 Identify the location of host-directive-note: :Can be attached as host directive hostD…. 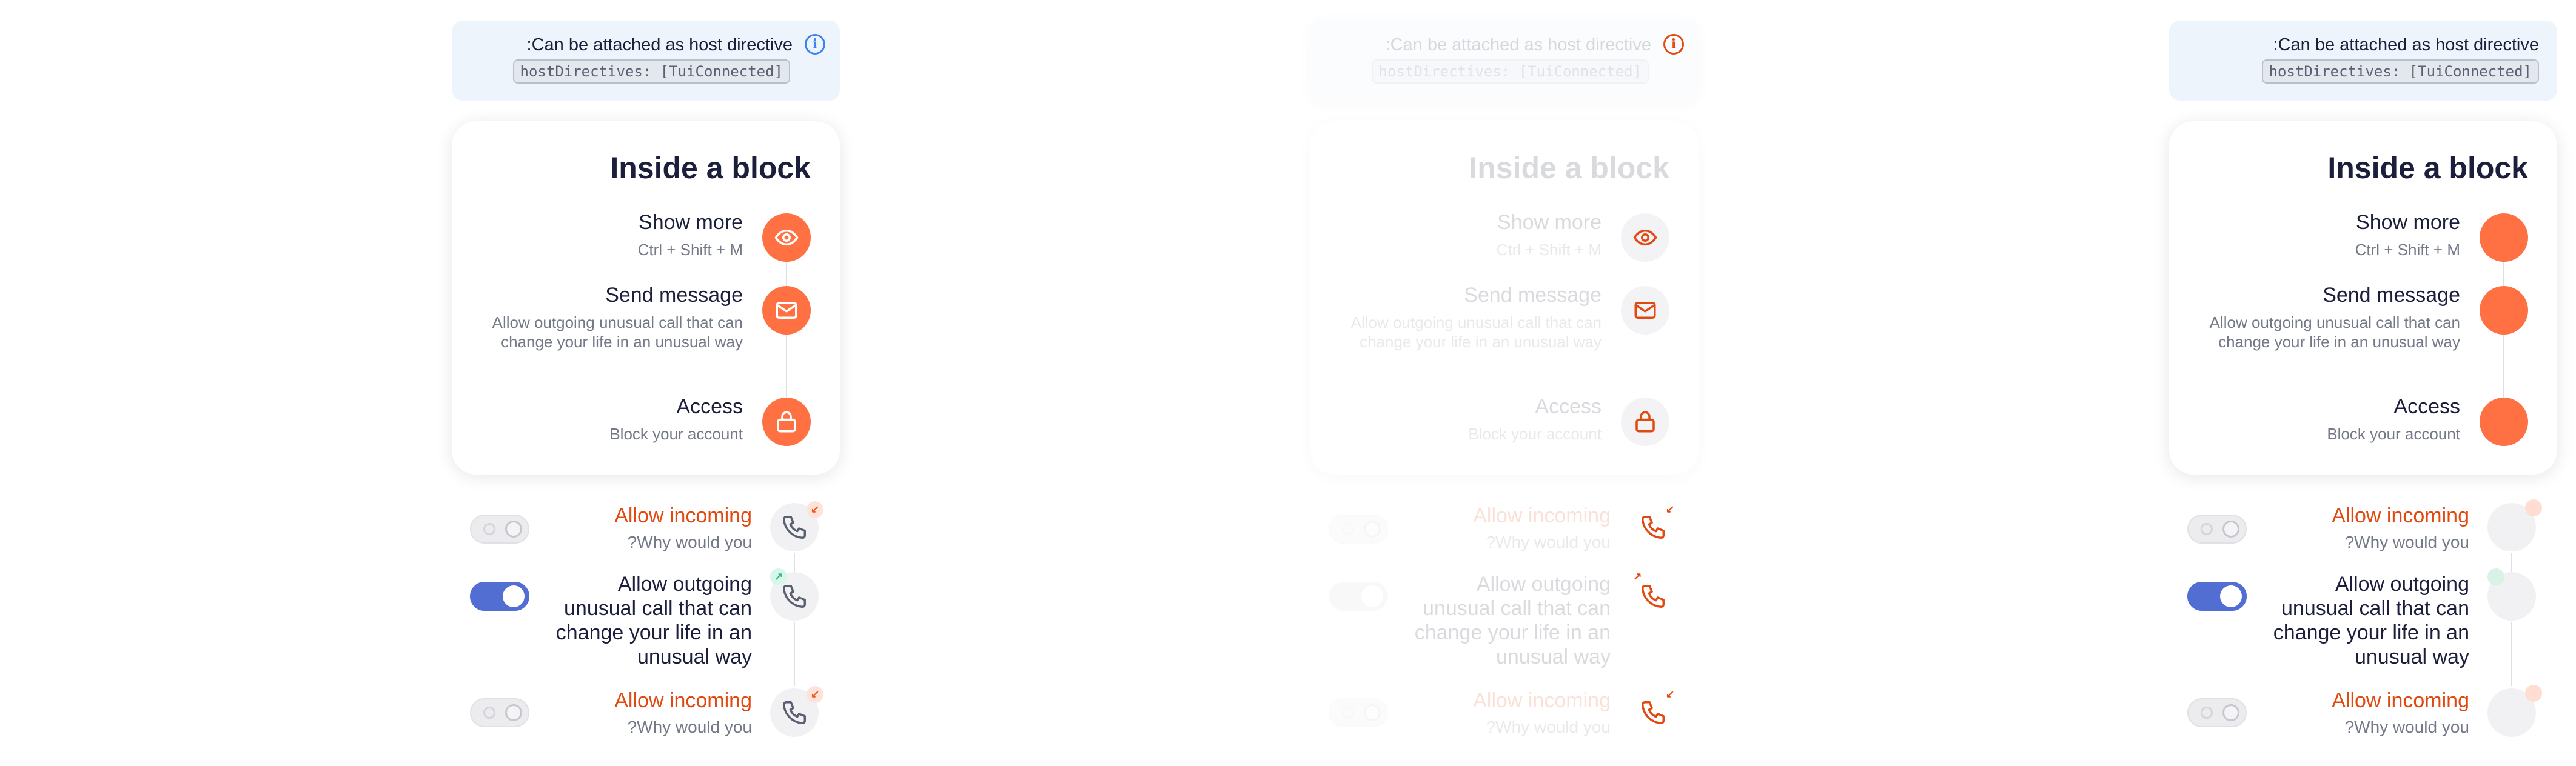
(2363, 61).